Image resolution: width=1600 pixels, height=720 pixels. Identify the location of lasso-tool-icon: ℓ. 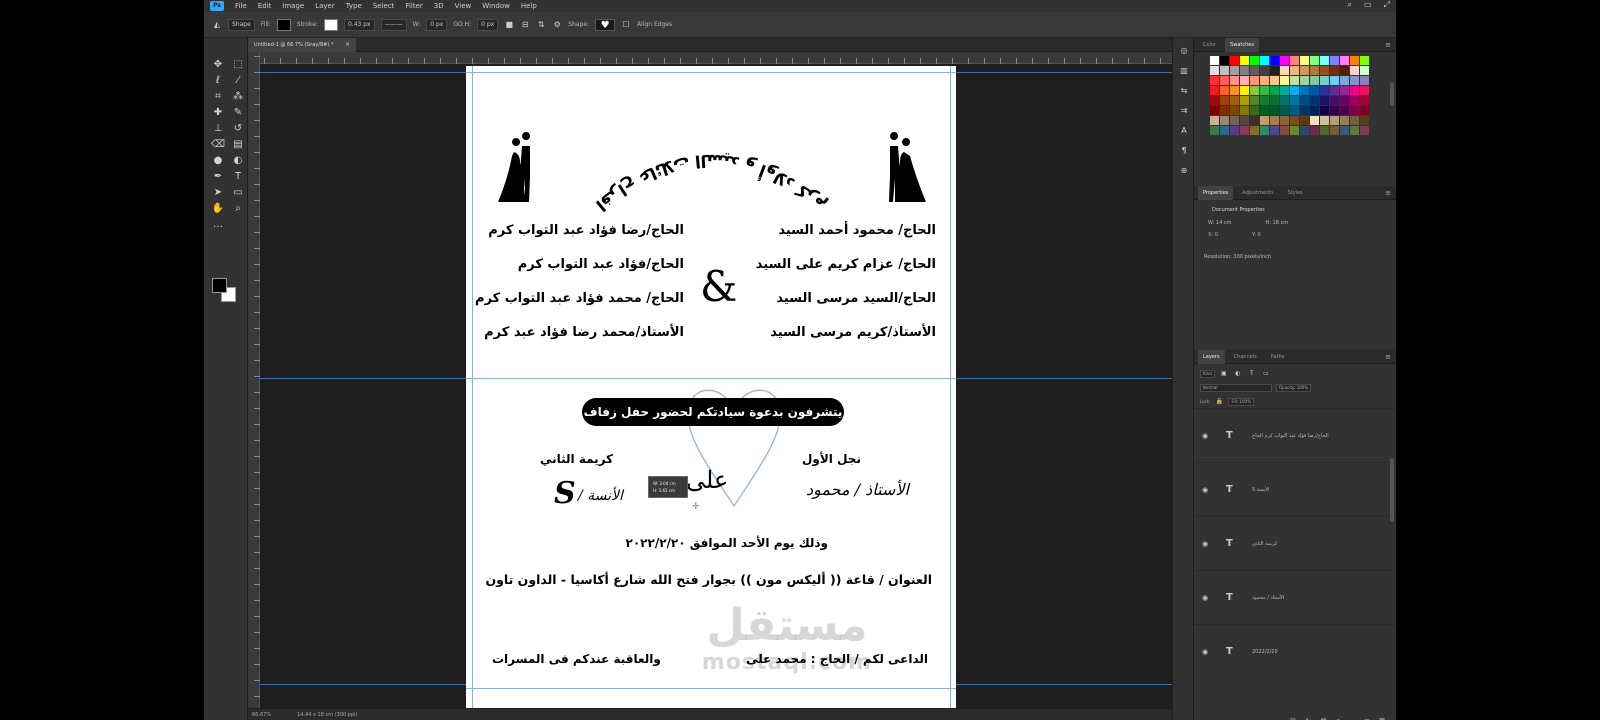
(218, 80).